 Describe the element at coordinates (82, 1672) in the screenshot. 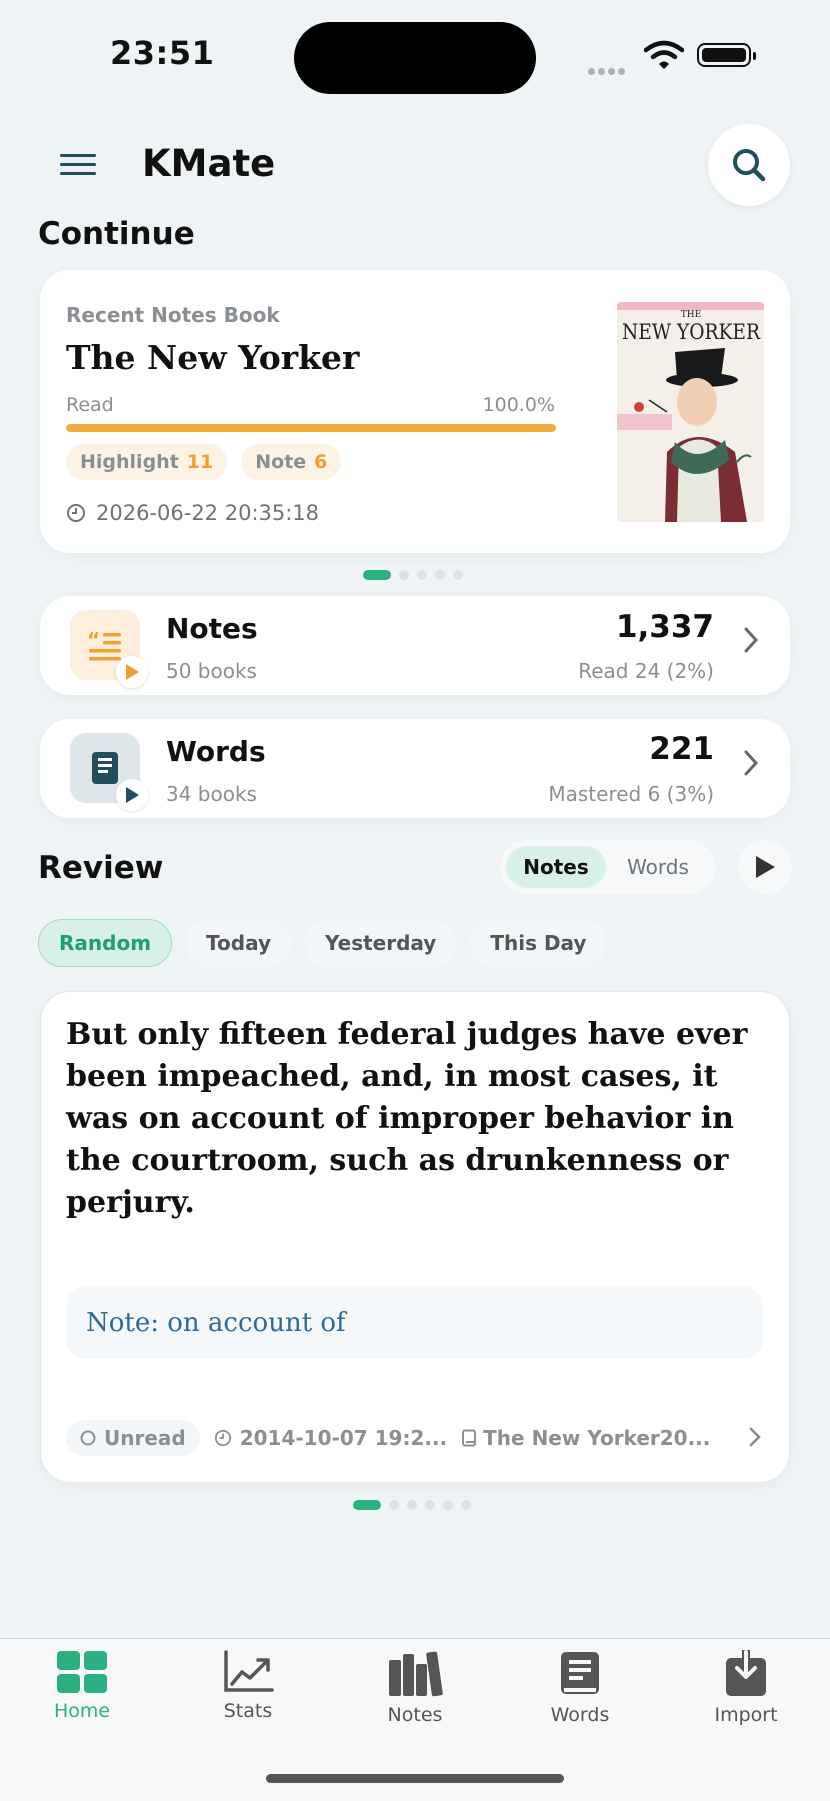

I see `home-grid-icon` at that location.